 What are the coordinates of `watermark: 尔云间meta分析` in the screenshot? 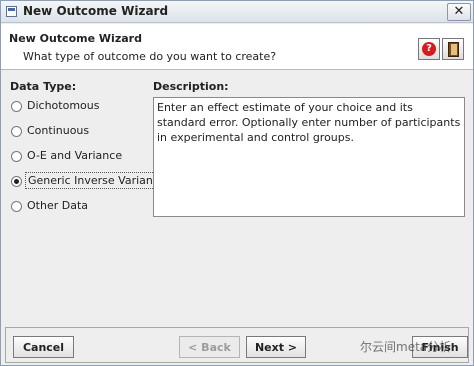 It's located at (406, 347).